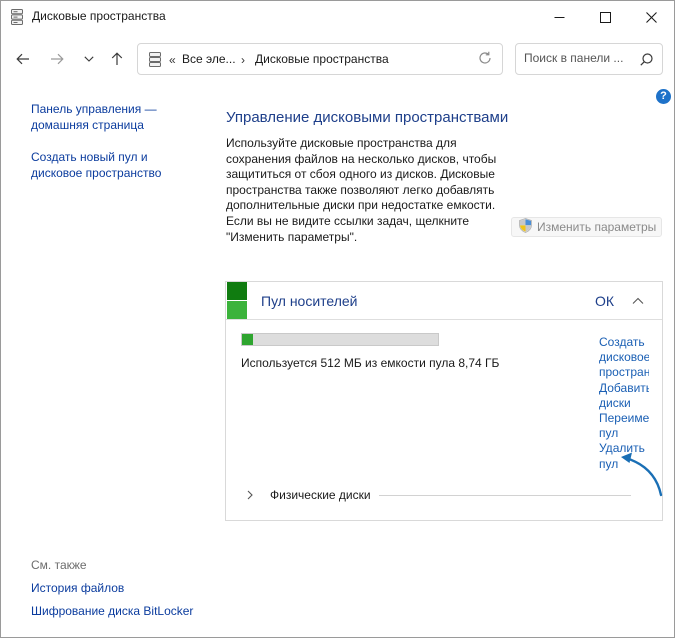 Image resolution: width=675 pixels, height=638 pixels. I want to click on minimize-icon, so click(559, 17).